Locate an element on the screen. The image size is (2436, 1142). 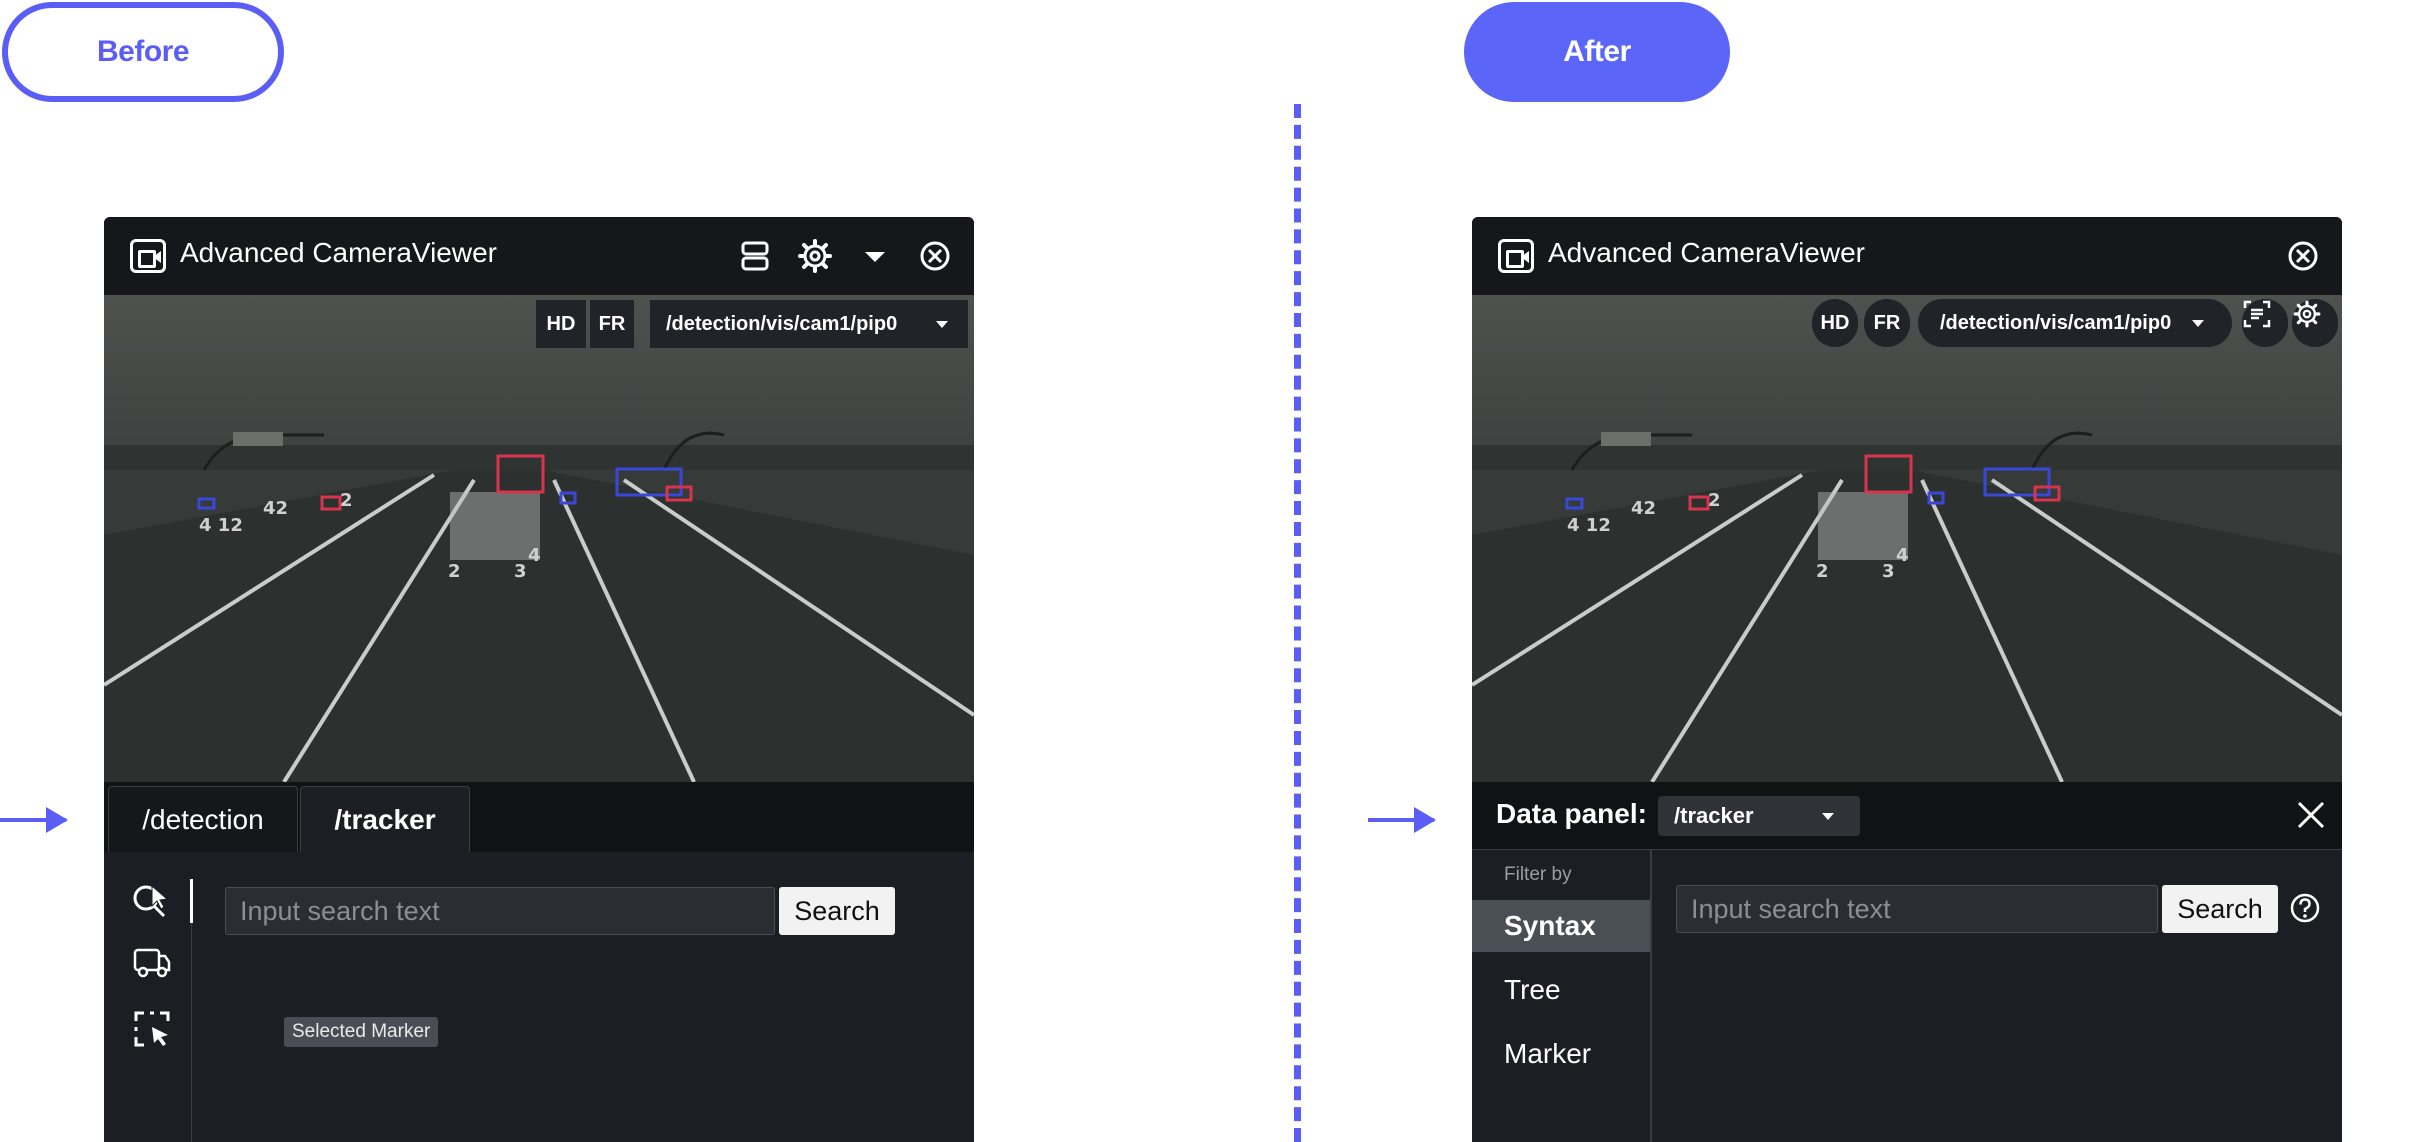
topic-tabs: /detection /tracker is located at coordinates (539, 817).